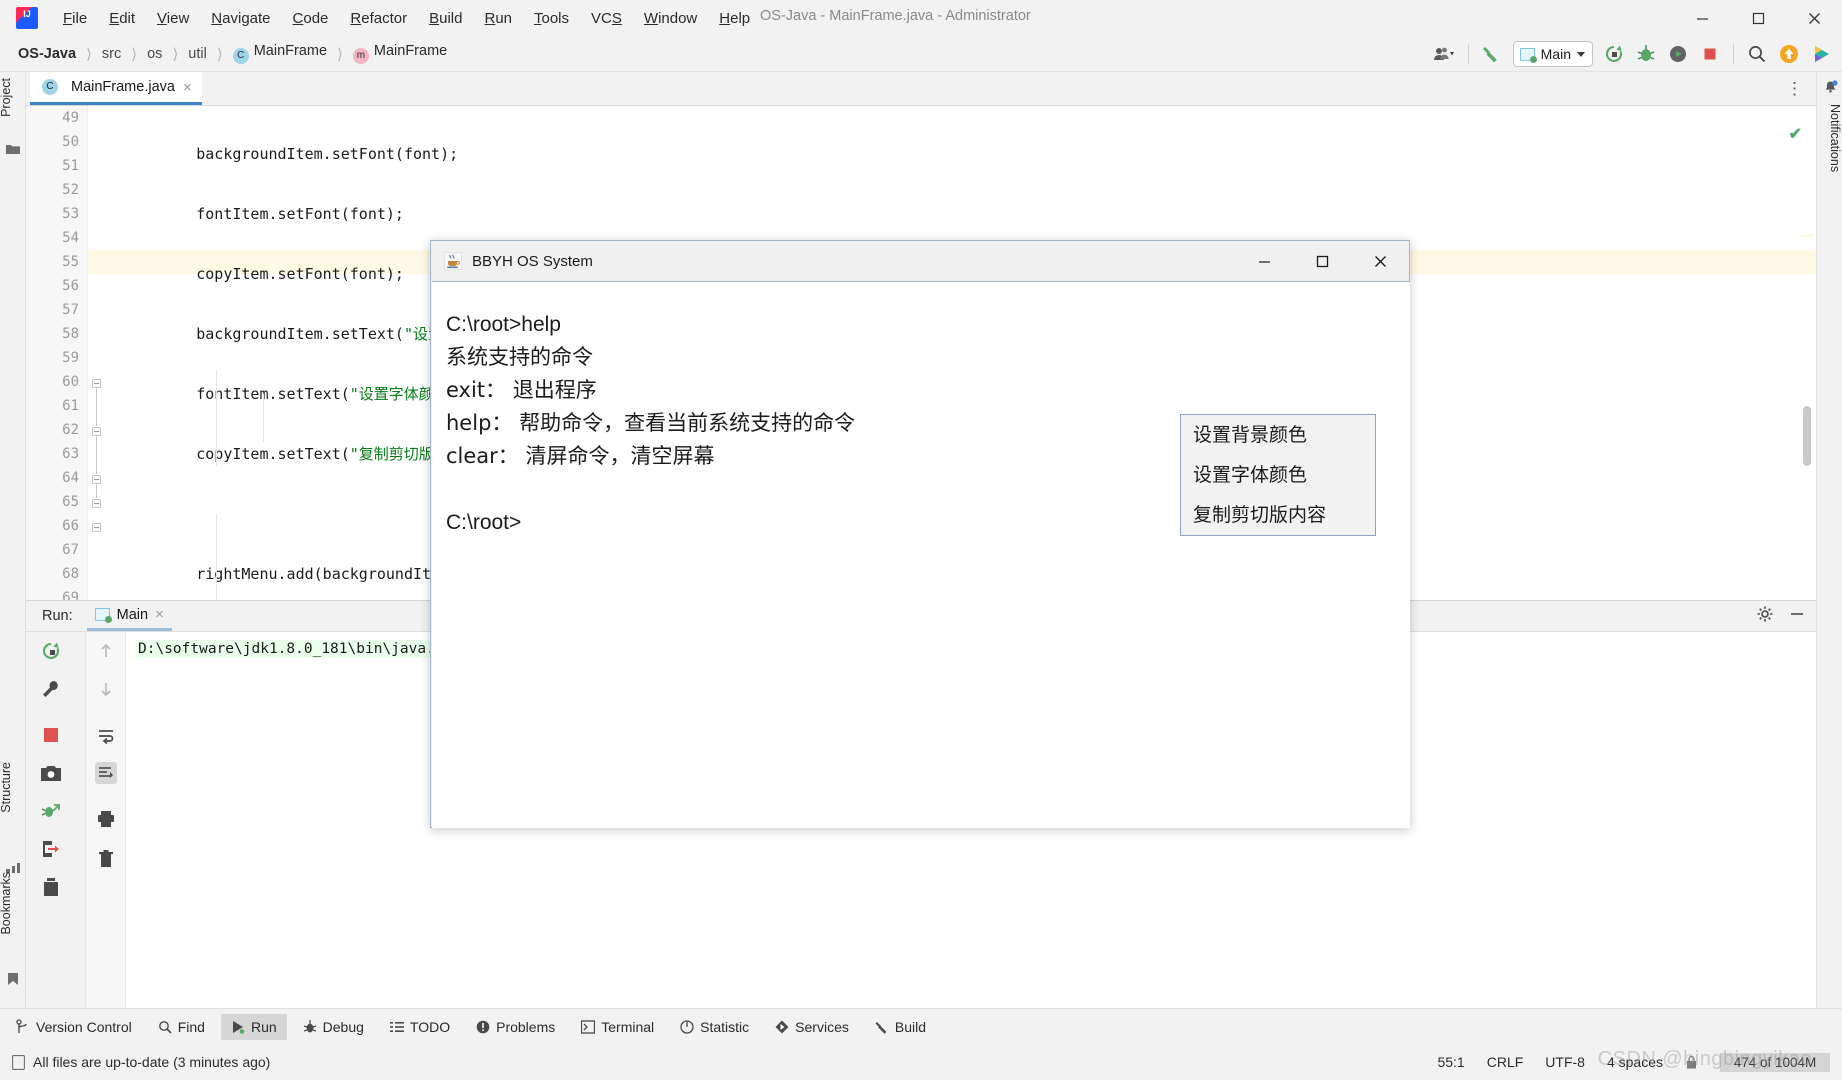 Image resolution: width=1842 pixels, height=1080 pixels. I want to click on print-icon, so click(106, 819).